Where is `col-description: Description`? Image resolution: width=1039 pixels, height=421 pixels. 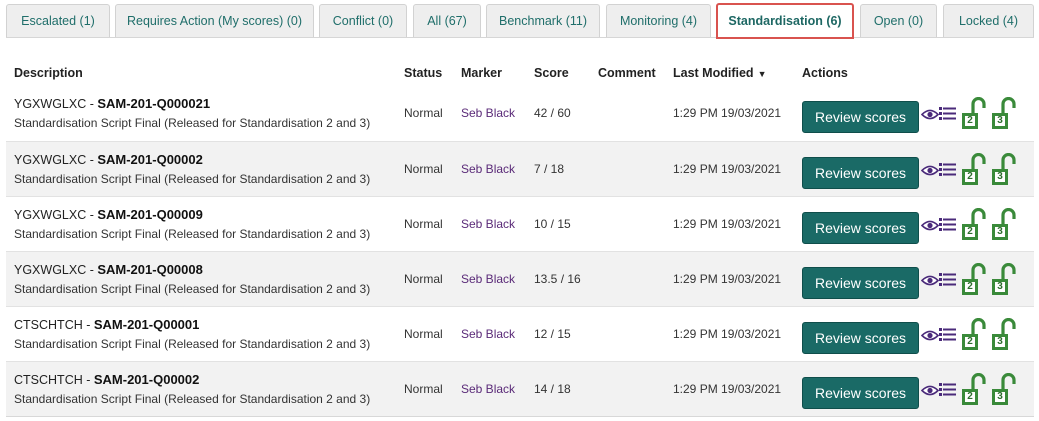
col-description: Description is located at coordinates (48, 73).